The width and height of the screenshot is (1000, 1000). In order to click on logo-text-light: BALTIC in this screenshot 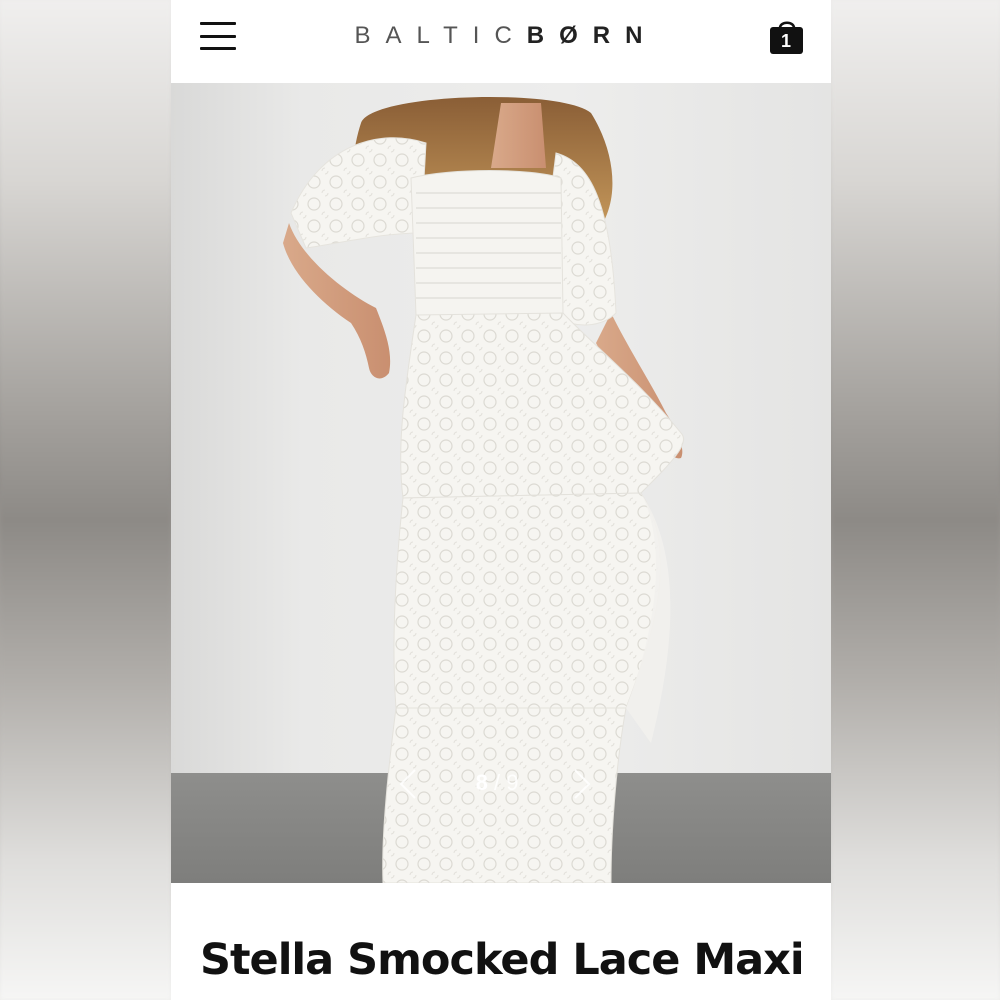, I will do `click(440, 35)`.